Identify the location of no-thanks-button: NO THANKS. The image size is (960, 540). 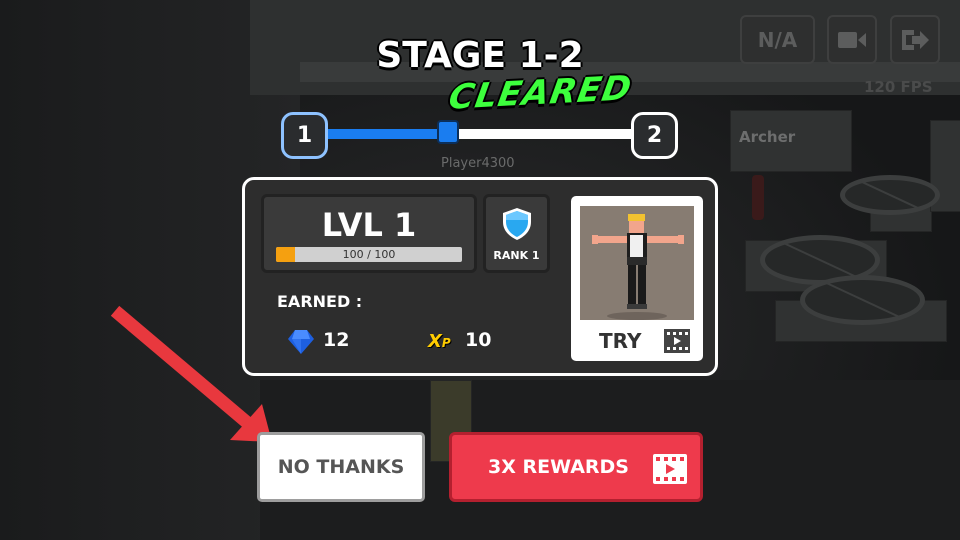
(341, 467).